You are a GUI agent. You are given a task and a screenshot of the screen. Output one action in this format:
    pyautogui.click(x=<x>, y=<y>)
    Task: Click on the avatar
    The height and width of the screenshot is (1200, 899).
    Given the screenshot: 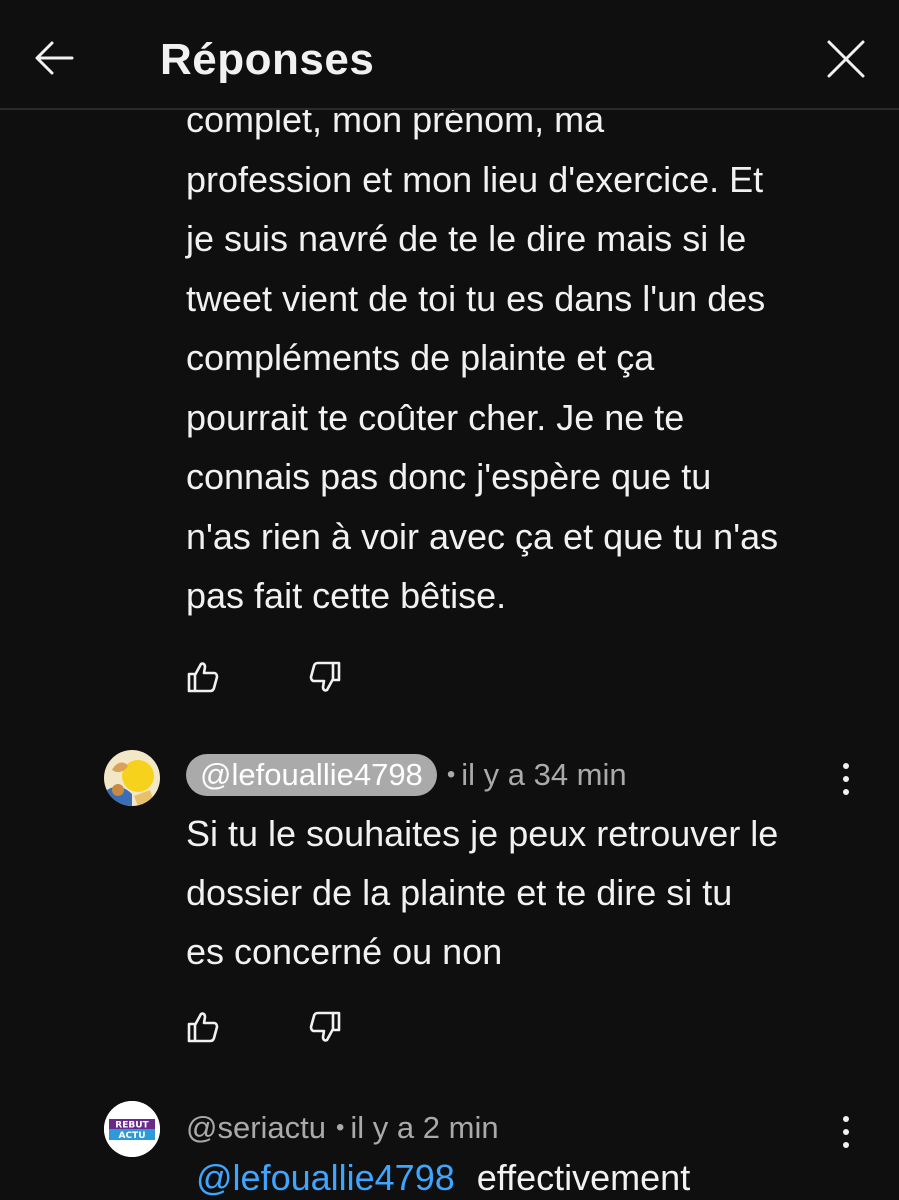 What is the action you would take?
    pyautogui.click(x=132, y=778)
    